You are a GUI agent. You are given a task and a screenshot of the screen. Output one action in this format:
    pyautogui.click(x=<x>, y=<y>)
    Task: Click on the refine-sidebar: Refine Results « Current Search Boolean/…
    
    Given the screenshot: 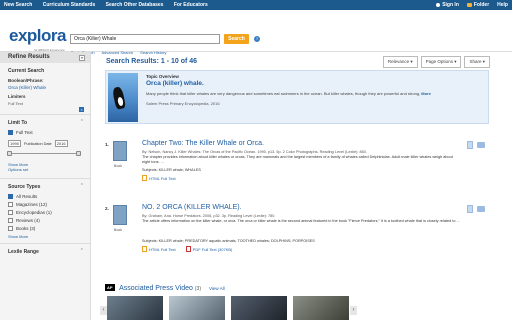 What is the action you would take?
    pyautogui.click(x=45, y=186)
    